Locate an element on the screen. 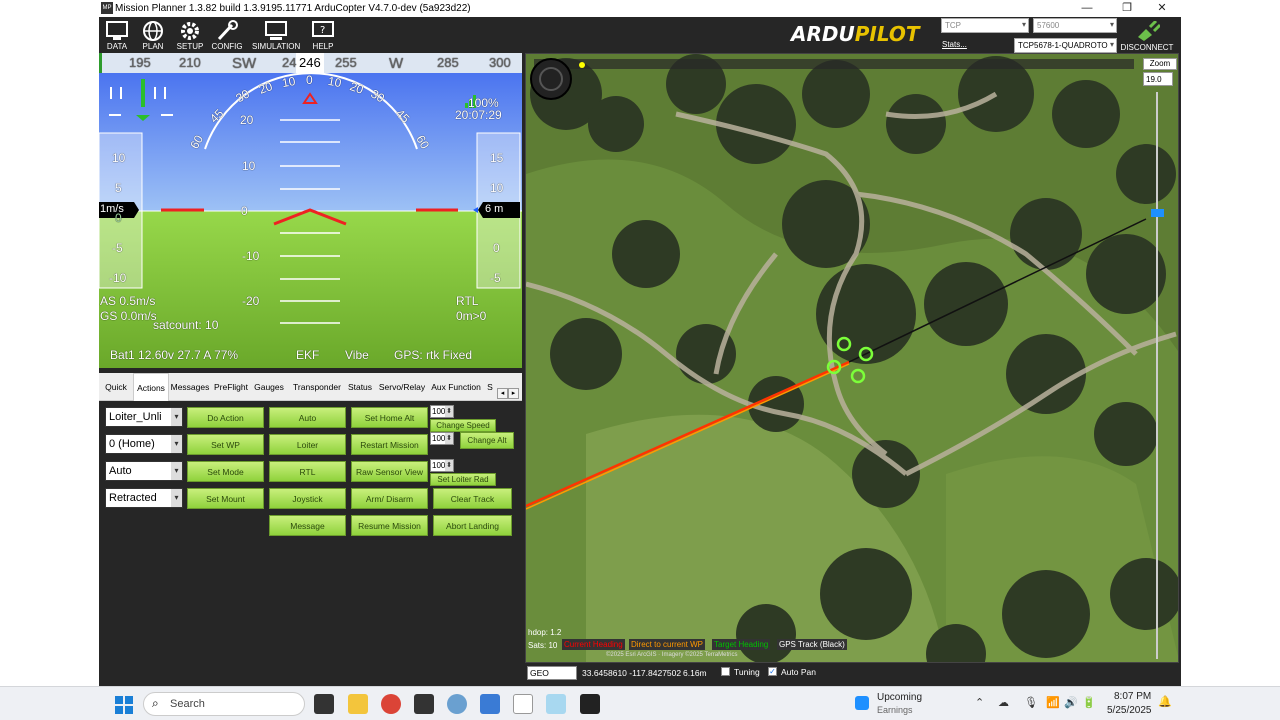 This screenshot has width=1280, height=720. minimize-button: — is located at coordinates (1087, 8).